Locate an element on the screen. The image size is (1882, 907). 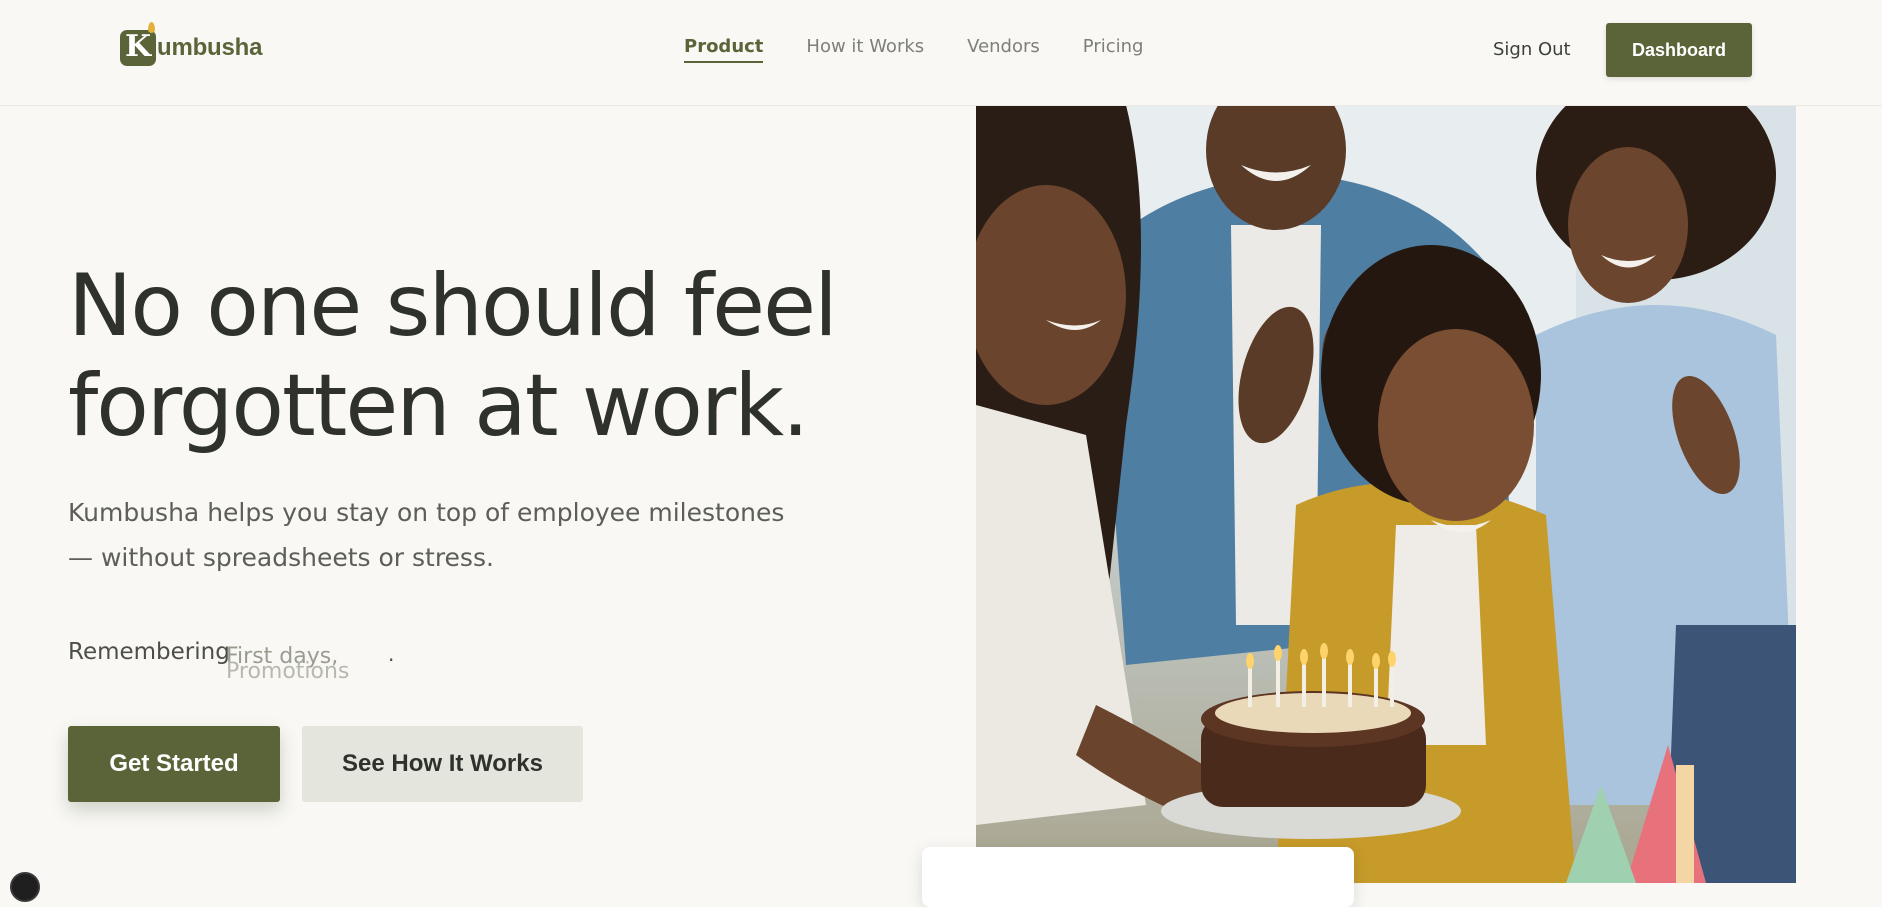
nav-link-product: Product is located at coordinates (724, 49).